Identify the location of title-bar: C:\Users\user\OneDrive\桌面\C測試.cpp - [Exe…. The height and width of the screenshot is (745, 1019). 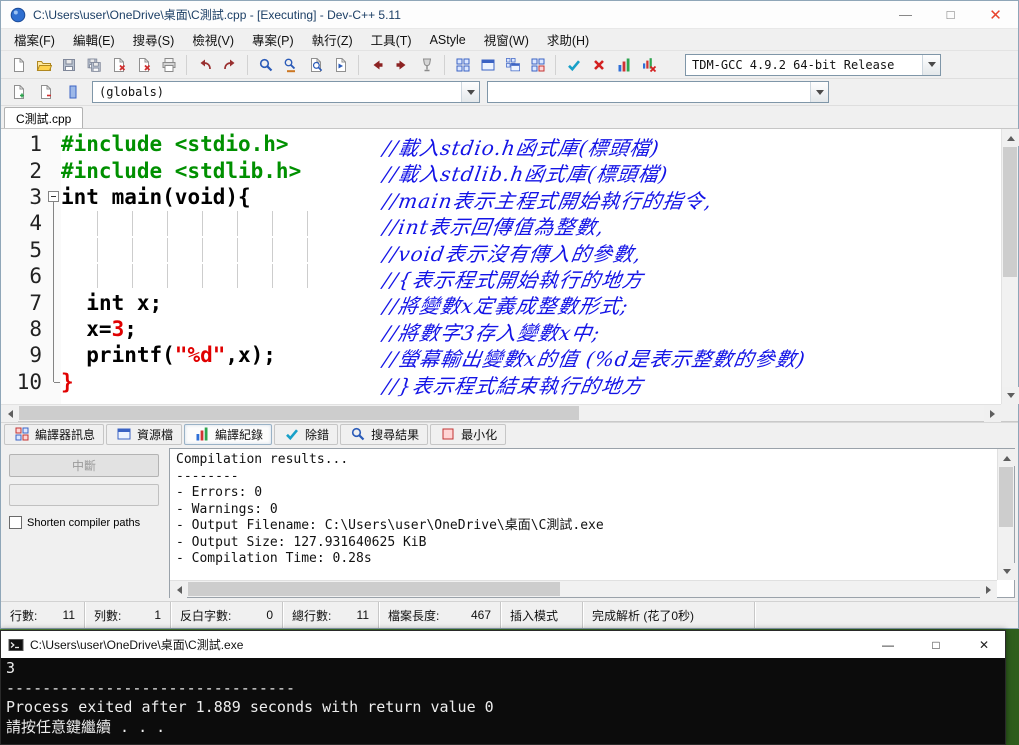
(509, 15).